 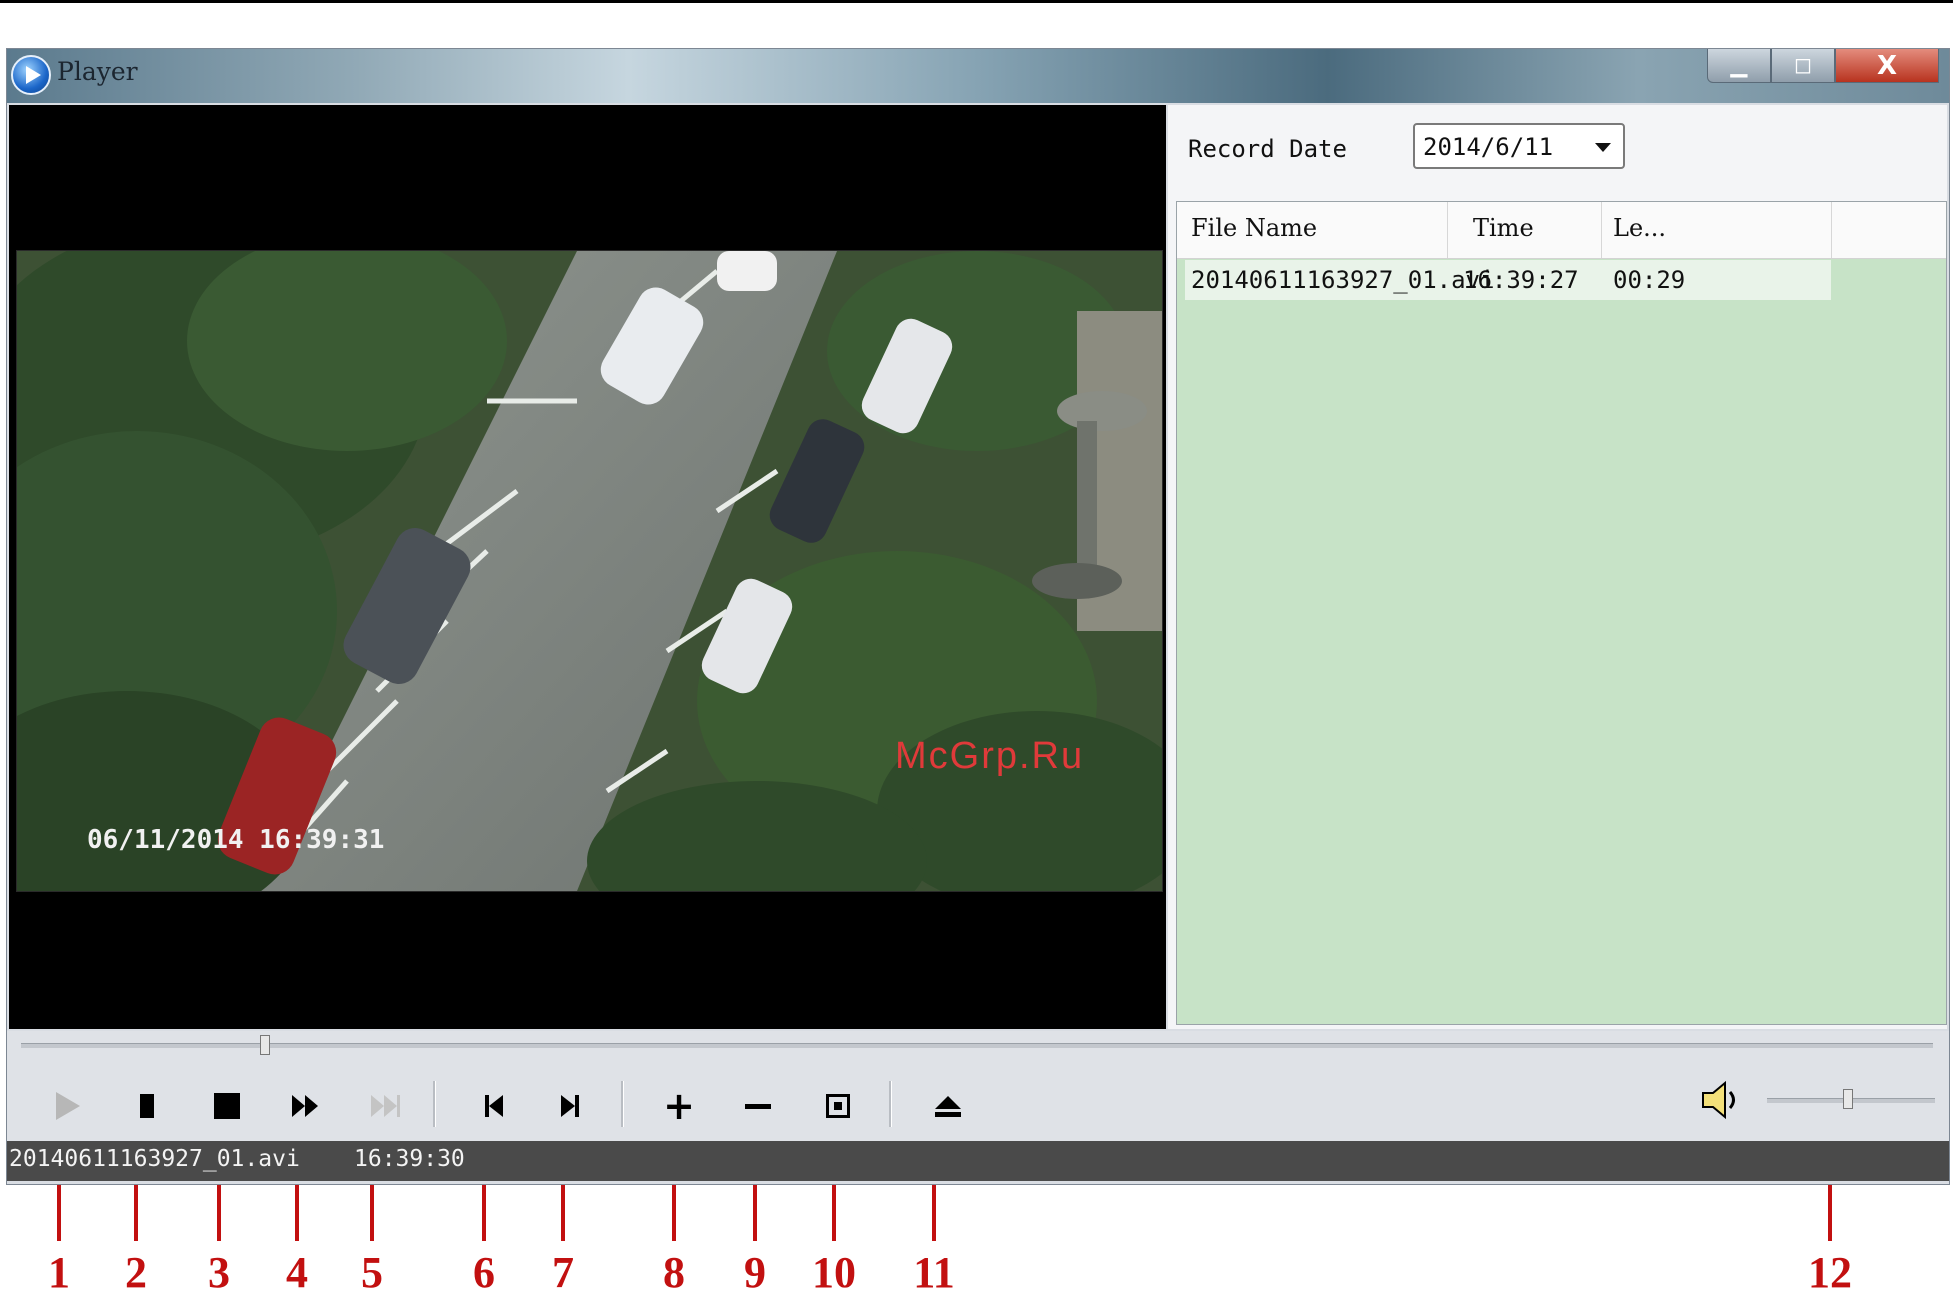 What do you see at coordinates (1254, 228) in the screenshot?
I see `column-header-file-name: File Name` at bounding box center [1254, 228].